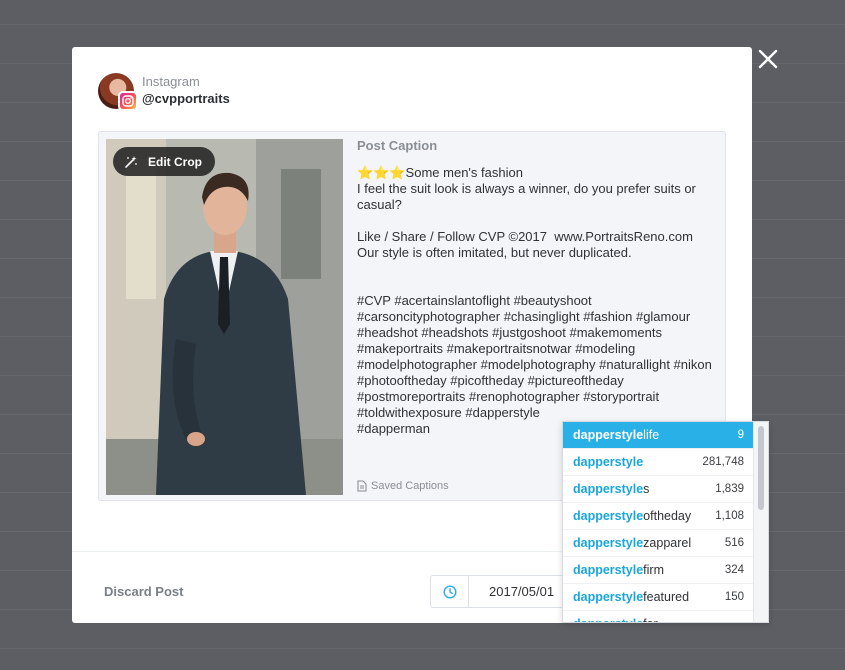  What do you see at coordinates (186, 98) in the screenshot?
I see `account-handle: @cvpportraits` at bounding box center [186, 98].